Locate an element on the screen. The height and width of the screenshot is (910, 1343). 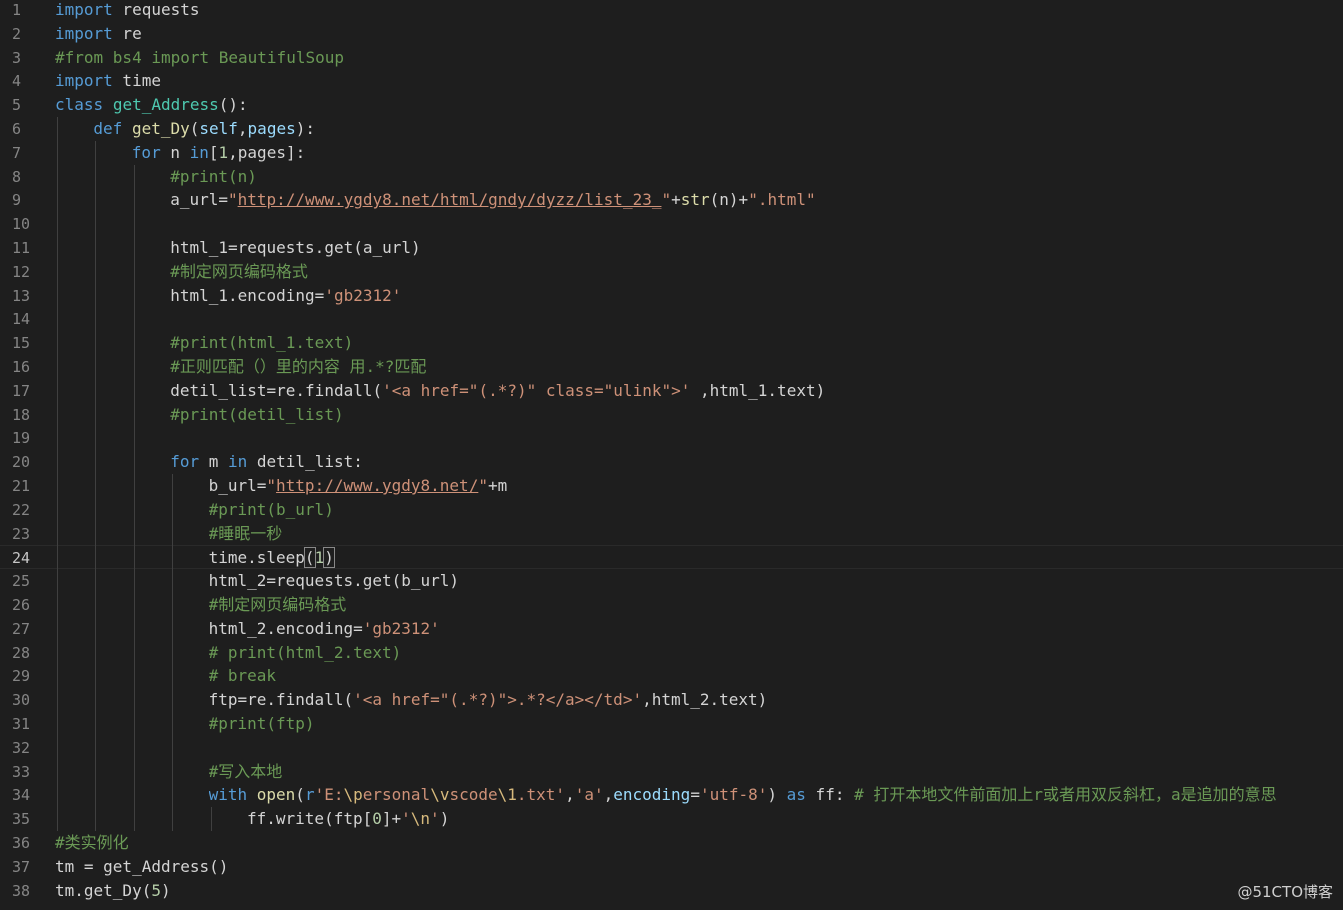
code-token: pages is located at coordinates (271, 128).